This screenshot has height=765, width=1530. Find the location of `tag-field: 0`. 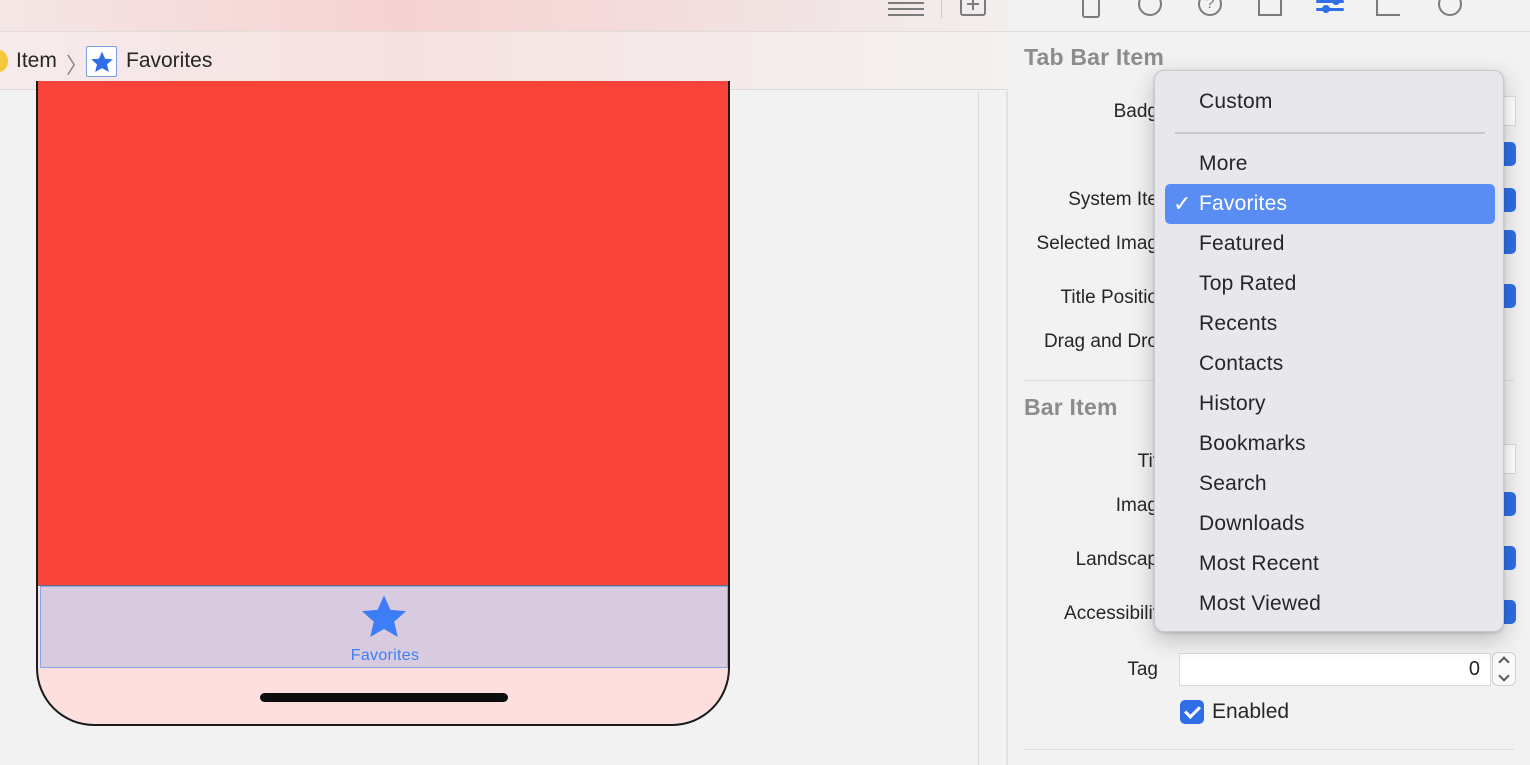

tag-field: 0 is located at coordinates (1335, 669).